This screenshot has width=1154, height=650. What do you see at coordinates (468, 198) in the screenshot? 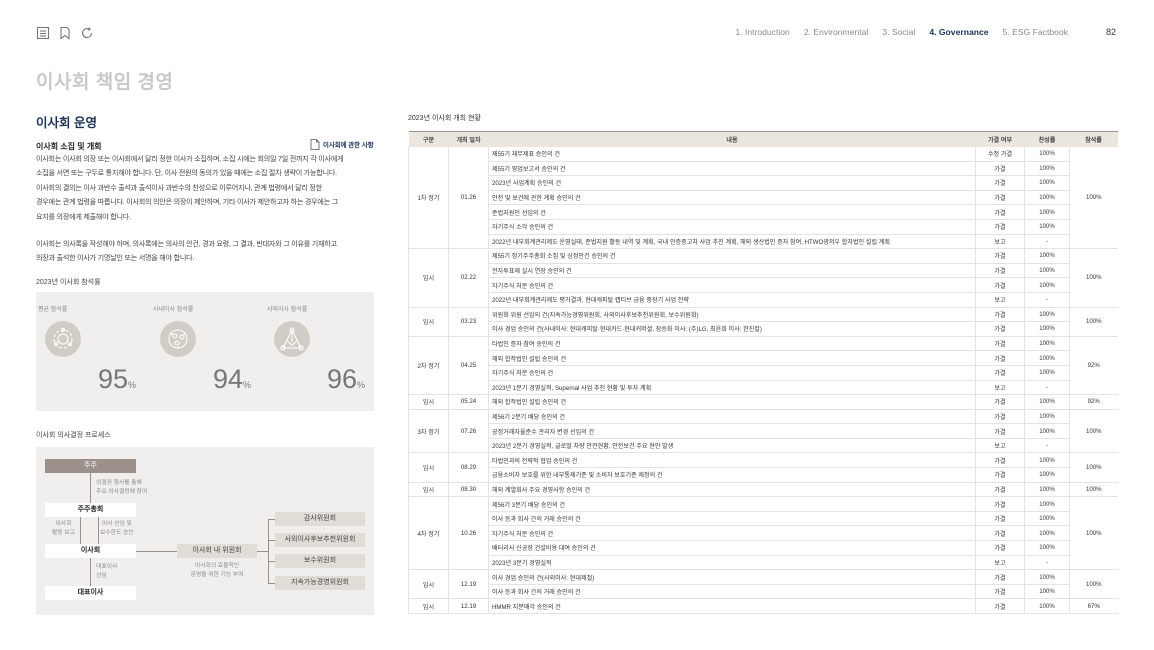
I see `meeting-date-cell: 01.26` at bounding box center [468, 198].